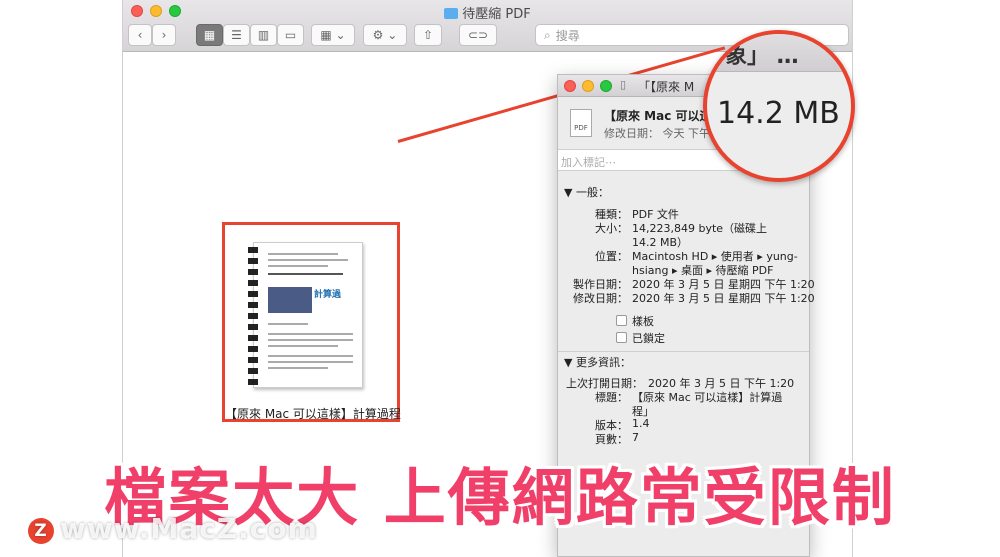 The image size is (1000, 557). I want to click on magnifier-callout: 象」 … 14.2 MB, so click(779, 106).